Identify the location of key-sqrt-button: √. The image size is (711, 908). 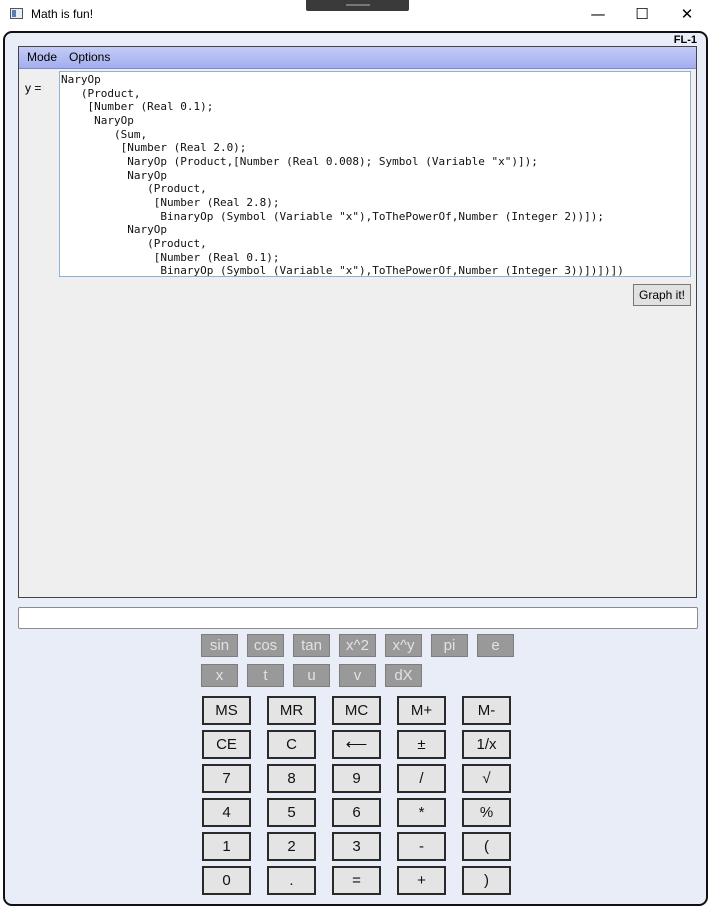
(486, 778).